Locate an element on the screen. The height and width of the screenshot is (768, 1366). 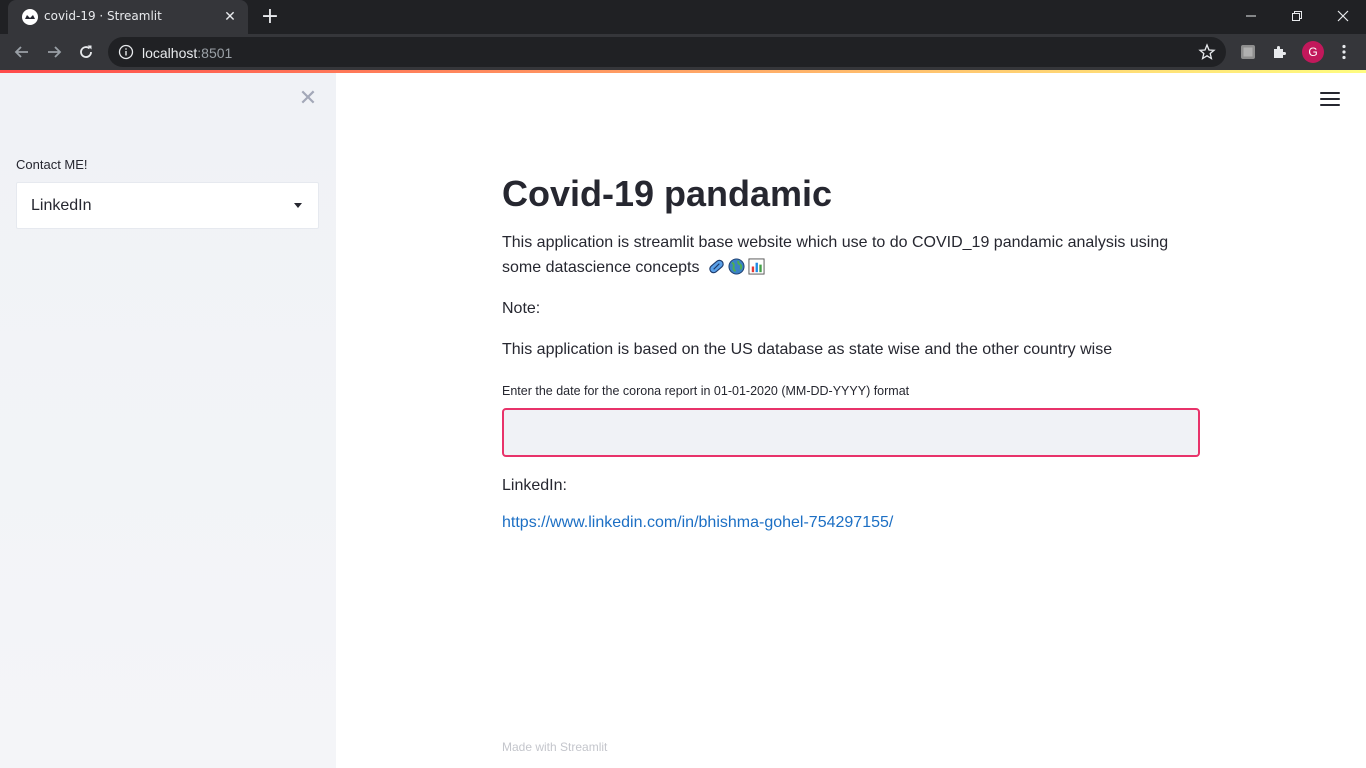
sidebar-select-label: Contact ME! is located at coordinates (52, 164).